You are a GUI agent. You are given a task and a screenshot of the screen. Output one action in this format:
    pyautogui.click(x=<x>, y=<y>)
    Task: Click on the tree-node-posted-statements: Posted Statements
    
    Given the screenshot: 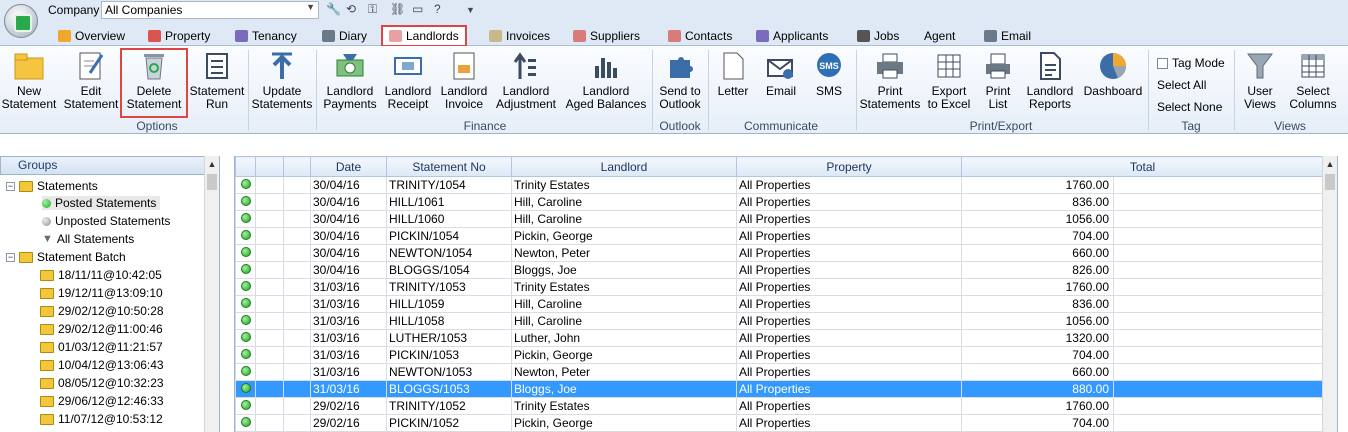 What is the action you would take?
    pyautogui.click(x=101, y=203)
    